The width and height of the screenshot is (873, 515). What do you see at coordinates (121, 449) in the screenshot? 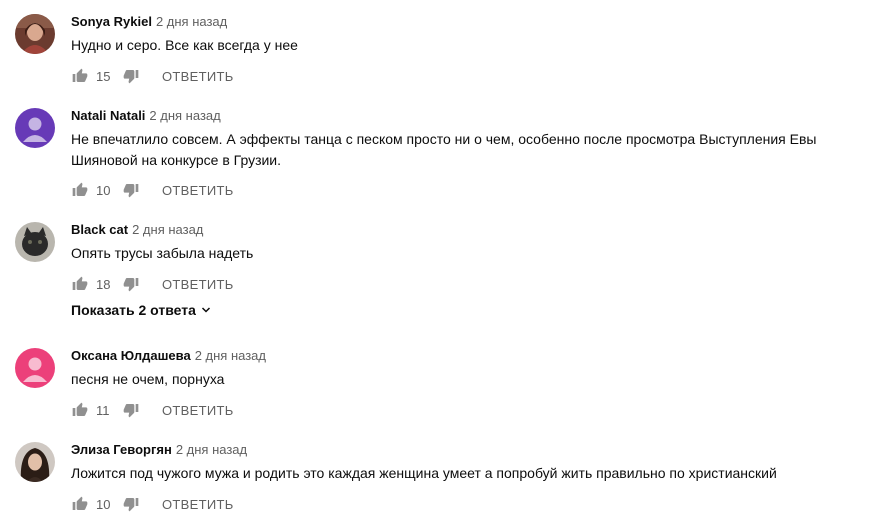
I see `author-name: Элиза Геворгян` at bounding box center [121, 449].